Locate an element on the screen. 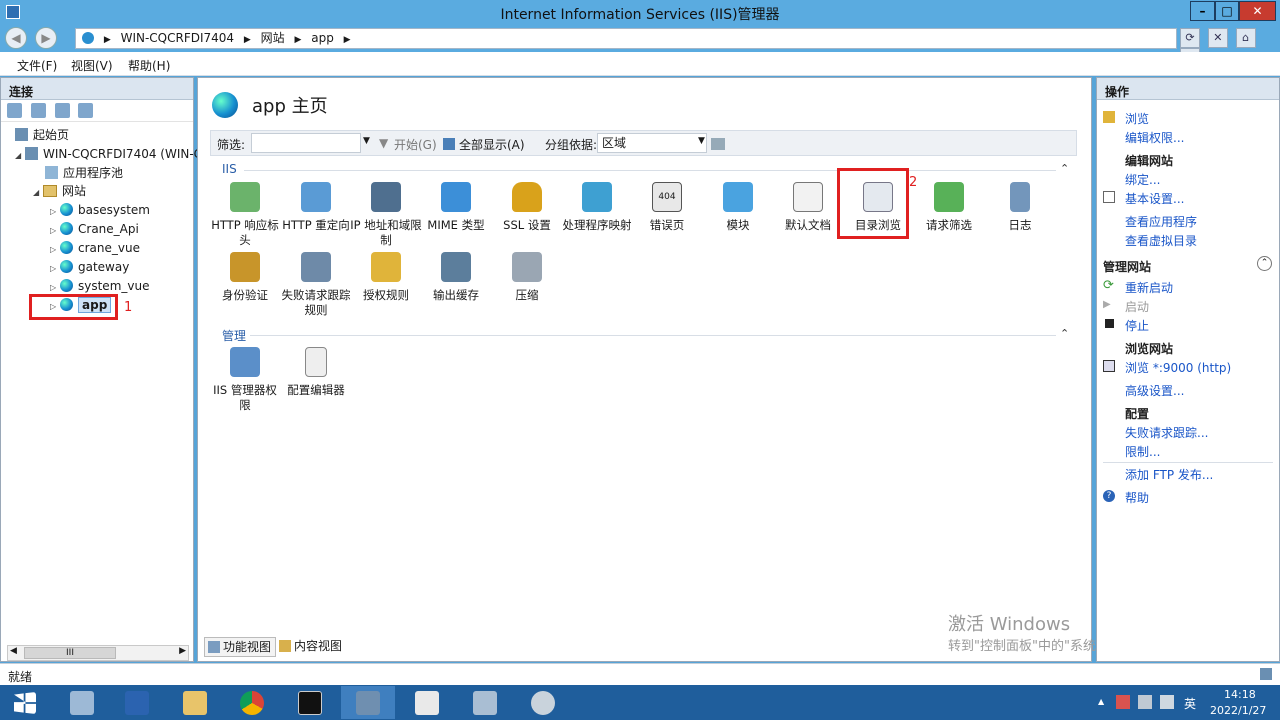  taskbar-cmd is located at coordinates (310, 702).